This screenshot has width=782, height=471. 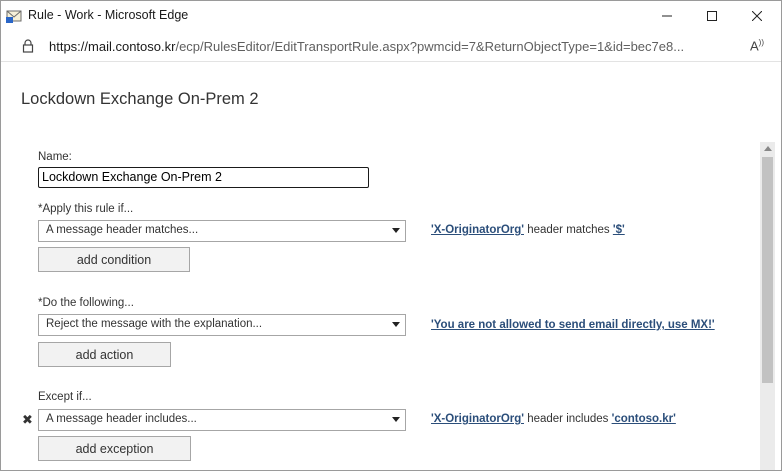 What do you see at coordinates (477, 230) in the screenshot?
I see `condition-header-link: 'X-OriginatorOrg'` at bounding box center [477, 230].